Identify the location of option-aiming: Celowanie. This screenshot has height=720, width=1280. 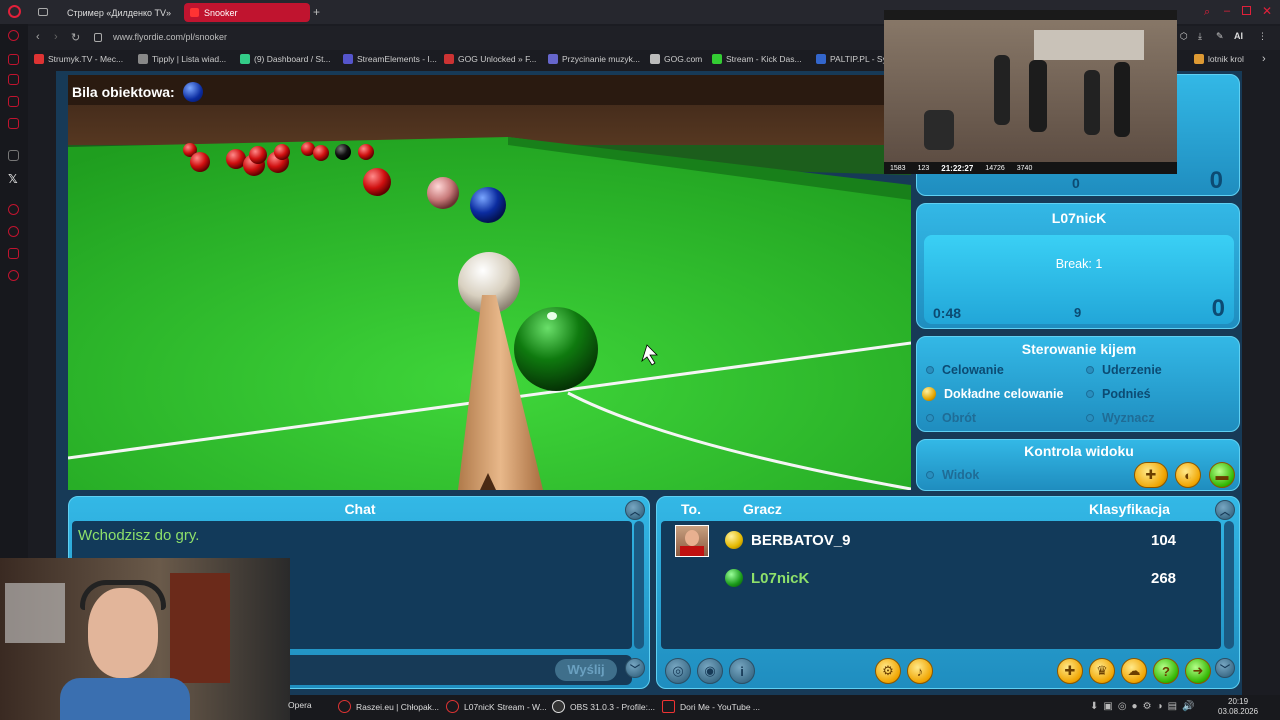
(965, 370).